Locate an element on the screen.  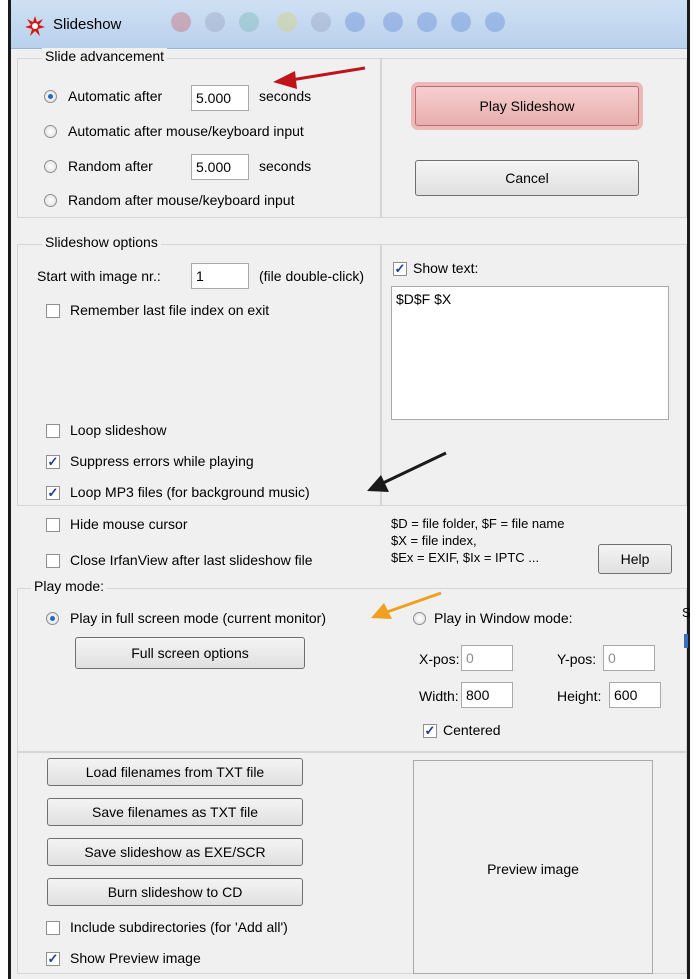
loop-slideshow-checkbox is located at coordinates (53, 431).